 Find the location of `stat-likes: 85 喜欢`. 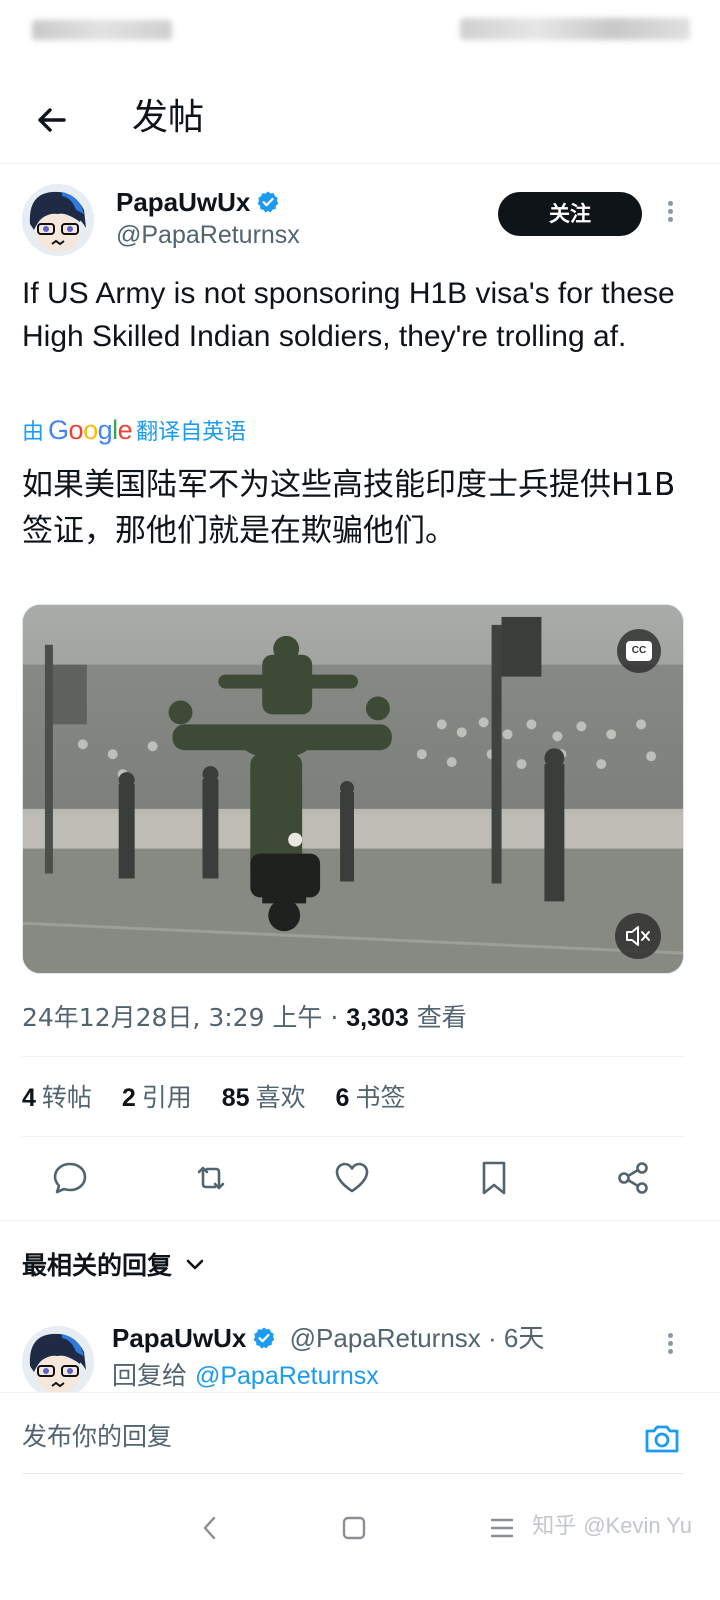

stat-likes: 85 喜欢 is located at coordinates (264, 1097).